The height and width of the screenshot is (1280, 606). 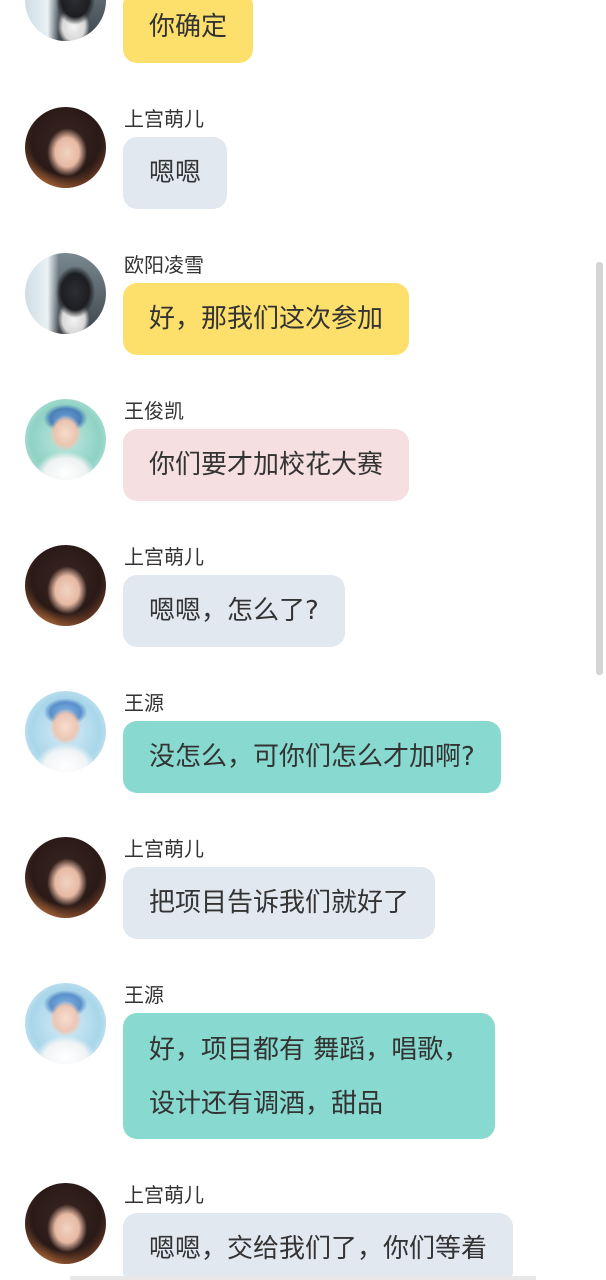 I want to click on message-bubble: 你们要才加校花大赛, so click(x=266, y=465).